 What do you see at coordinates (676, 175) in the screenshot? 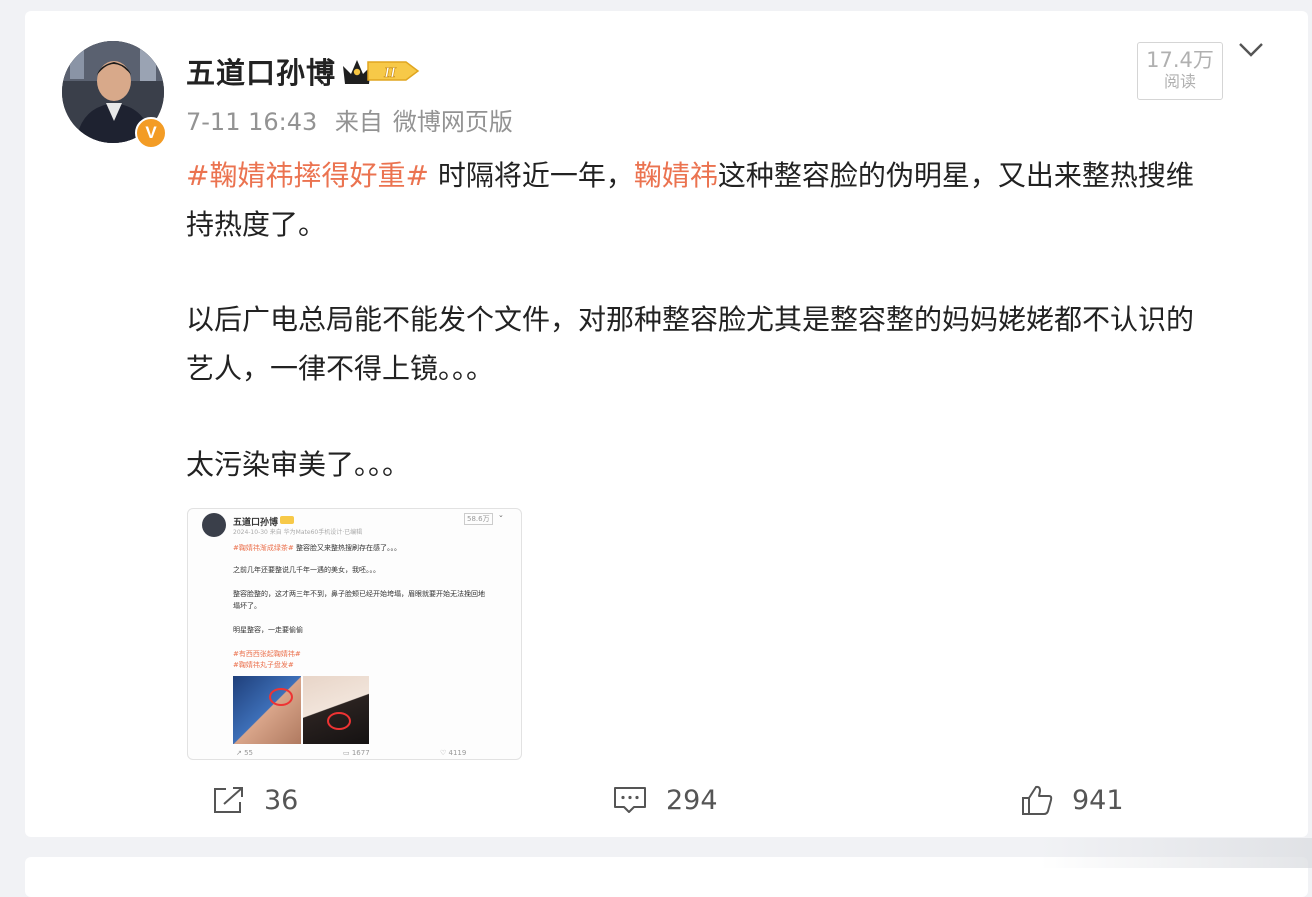
I see `mention-link: 鞠婧祎` at bounding box center [676, 175].